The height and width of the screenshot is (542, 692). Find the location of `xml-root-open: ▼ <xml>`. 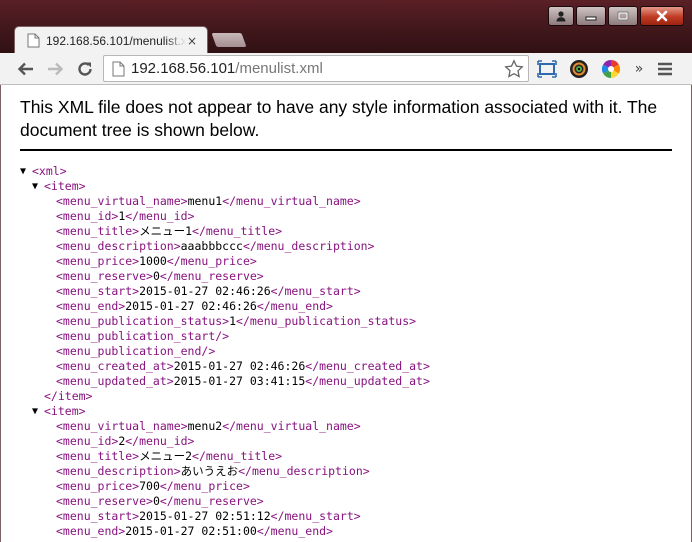

xml-root-open: ▼ <xml> is located at coordinates (43, 171).